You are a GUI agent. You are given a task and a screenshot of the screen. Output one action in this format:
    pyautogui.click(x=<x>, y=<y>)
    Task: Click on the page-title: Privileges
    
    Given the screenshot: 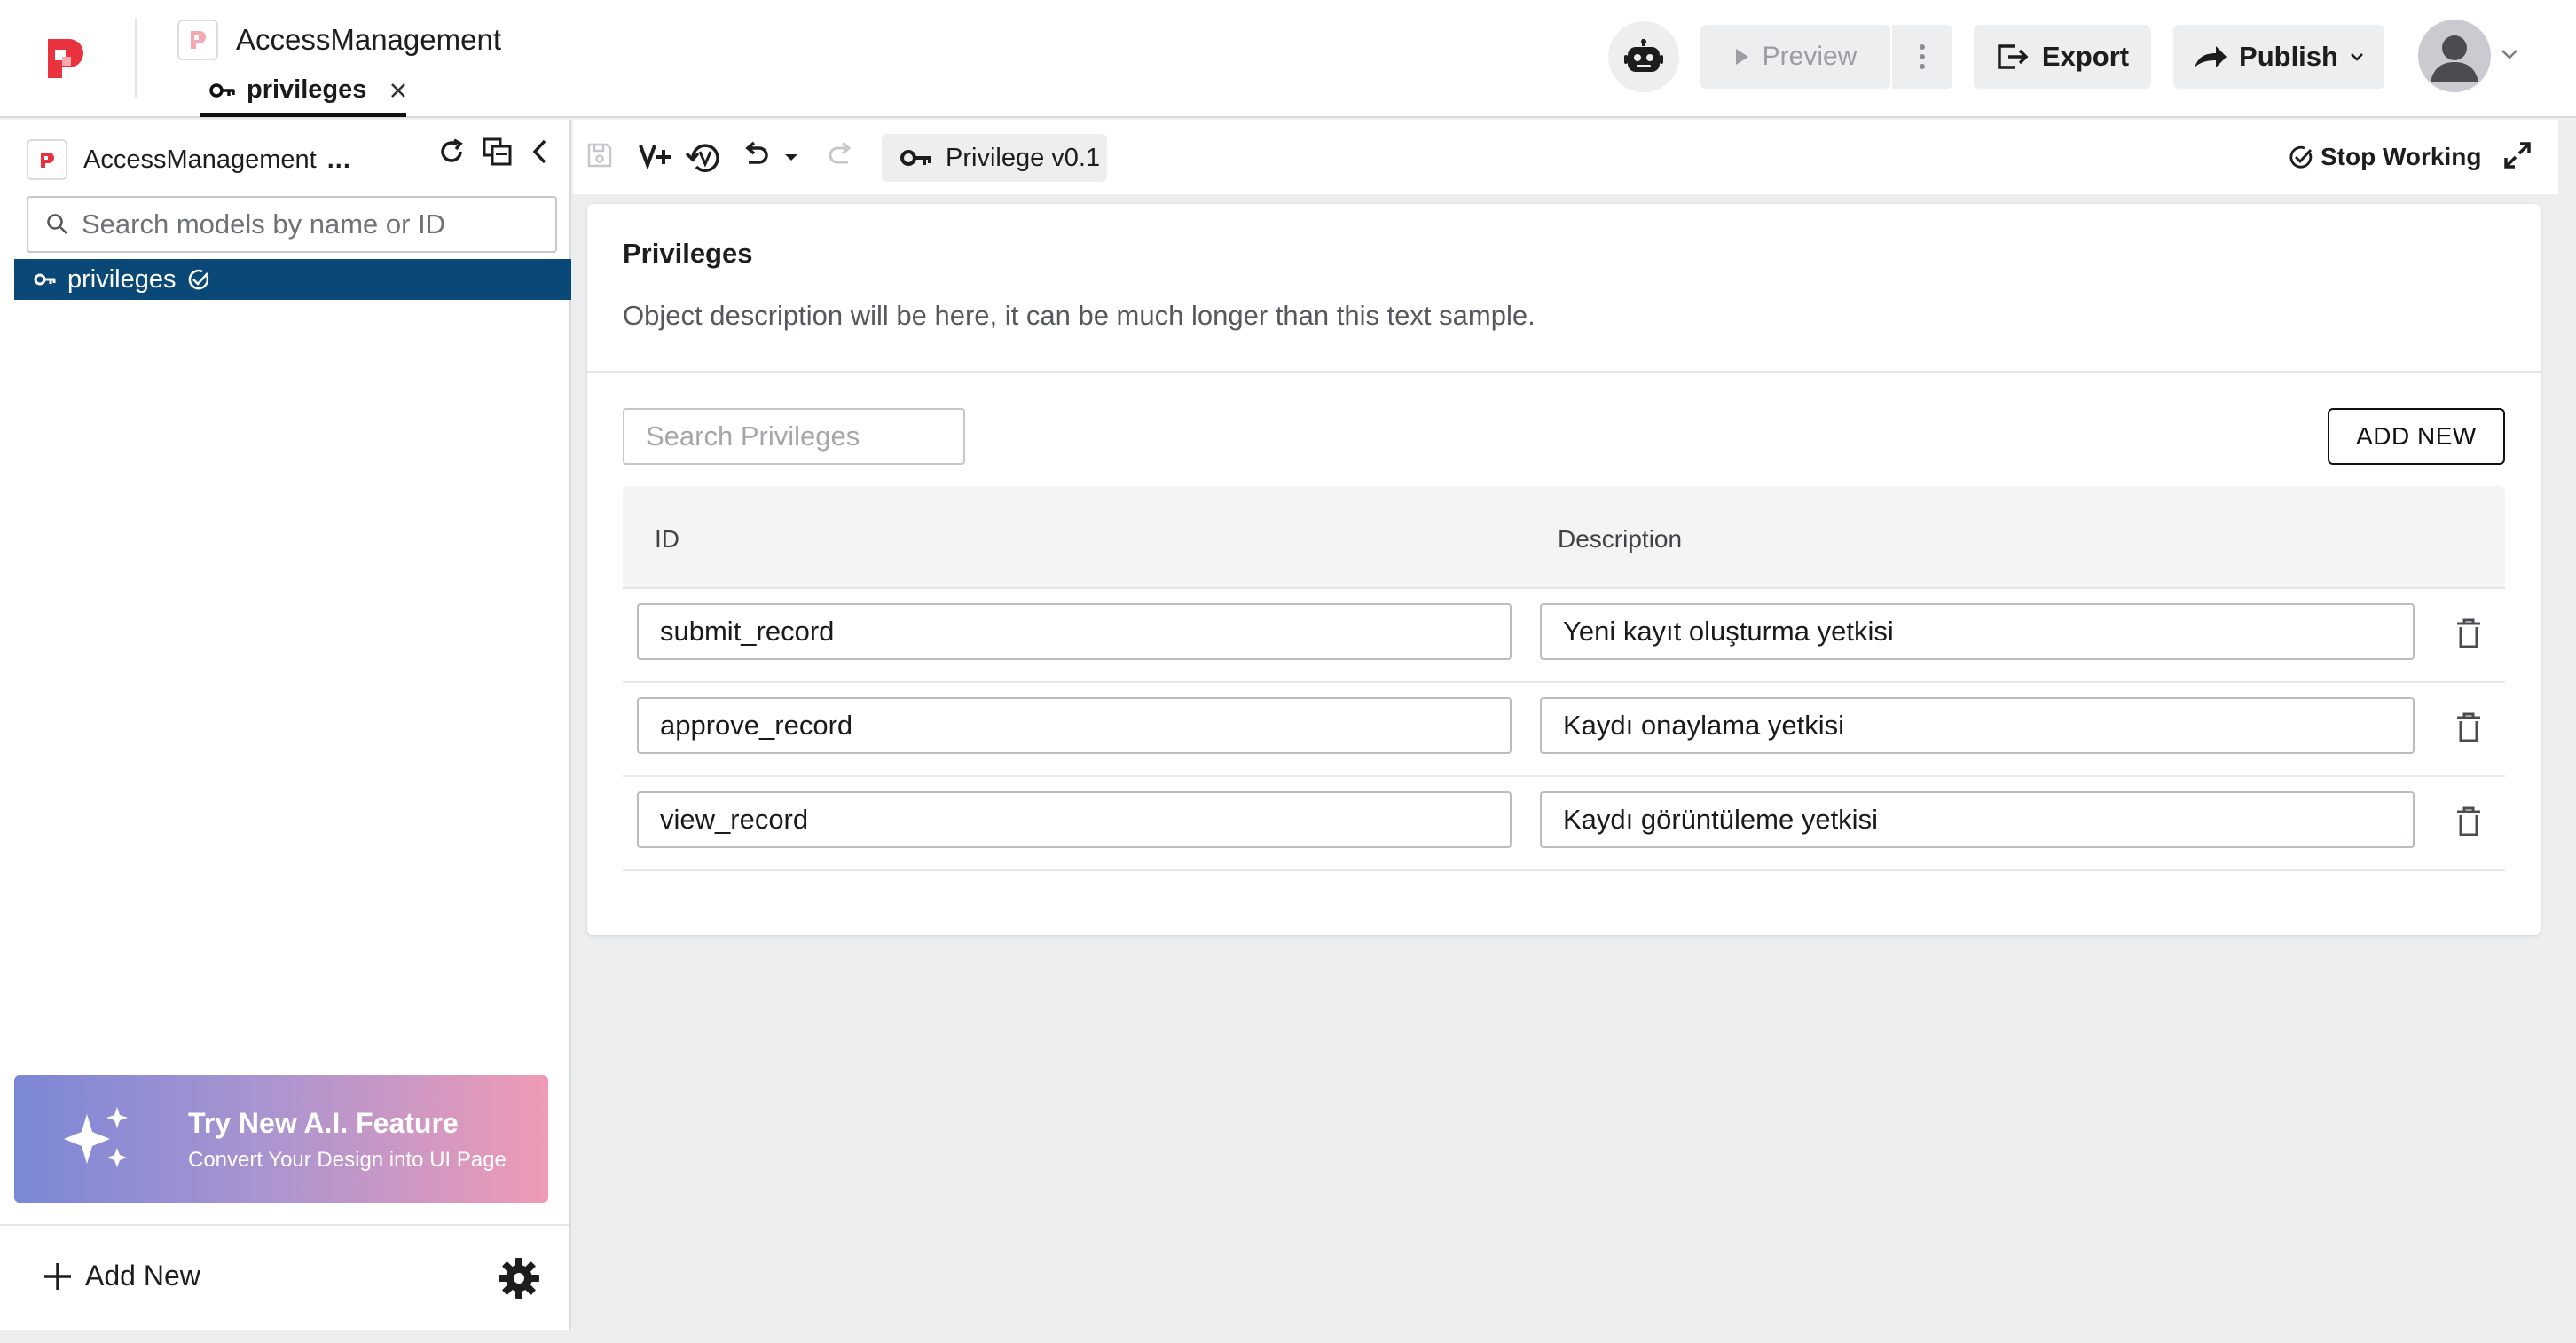 What is the action you would take?
    pyautogui.click(x=688, y=254)
    